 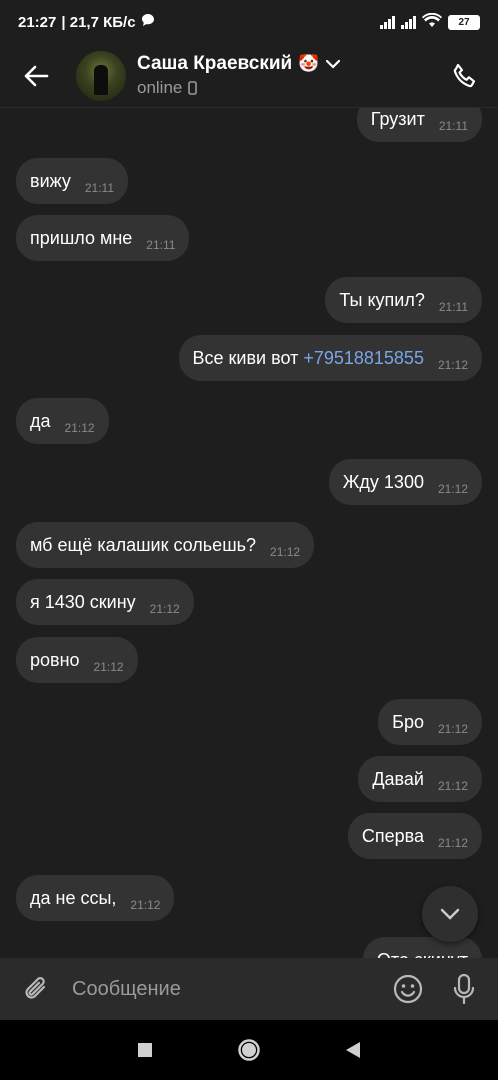 What do you see at coordinates (193, 88) in the screenshot?
I see `mobile-device-icon` at bounding box center [193, 88].